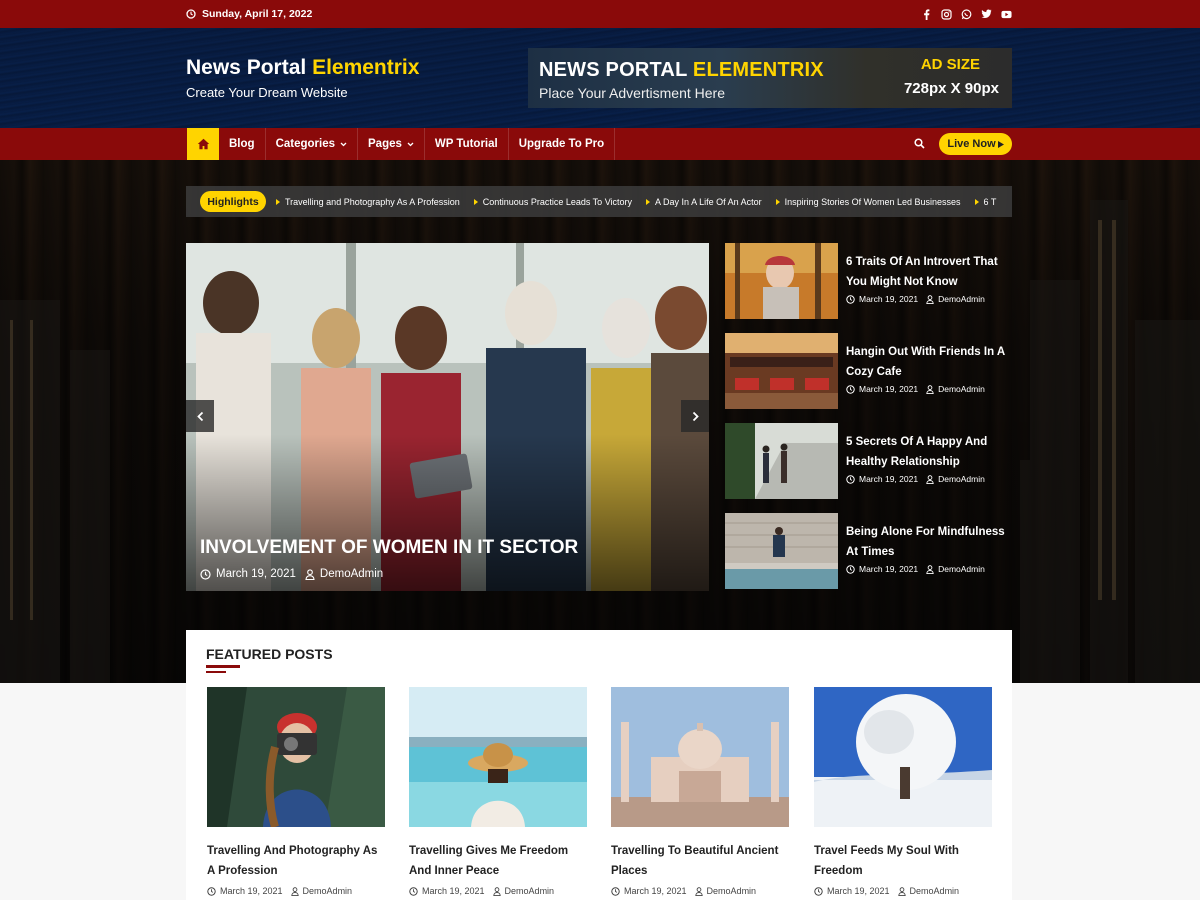 Image resolution: width=1200 pixels, height=900 pixels. I want to click on ticker-item: 6 T, so click(985, 201).